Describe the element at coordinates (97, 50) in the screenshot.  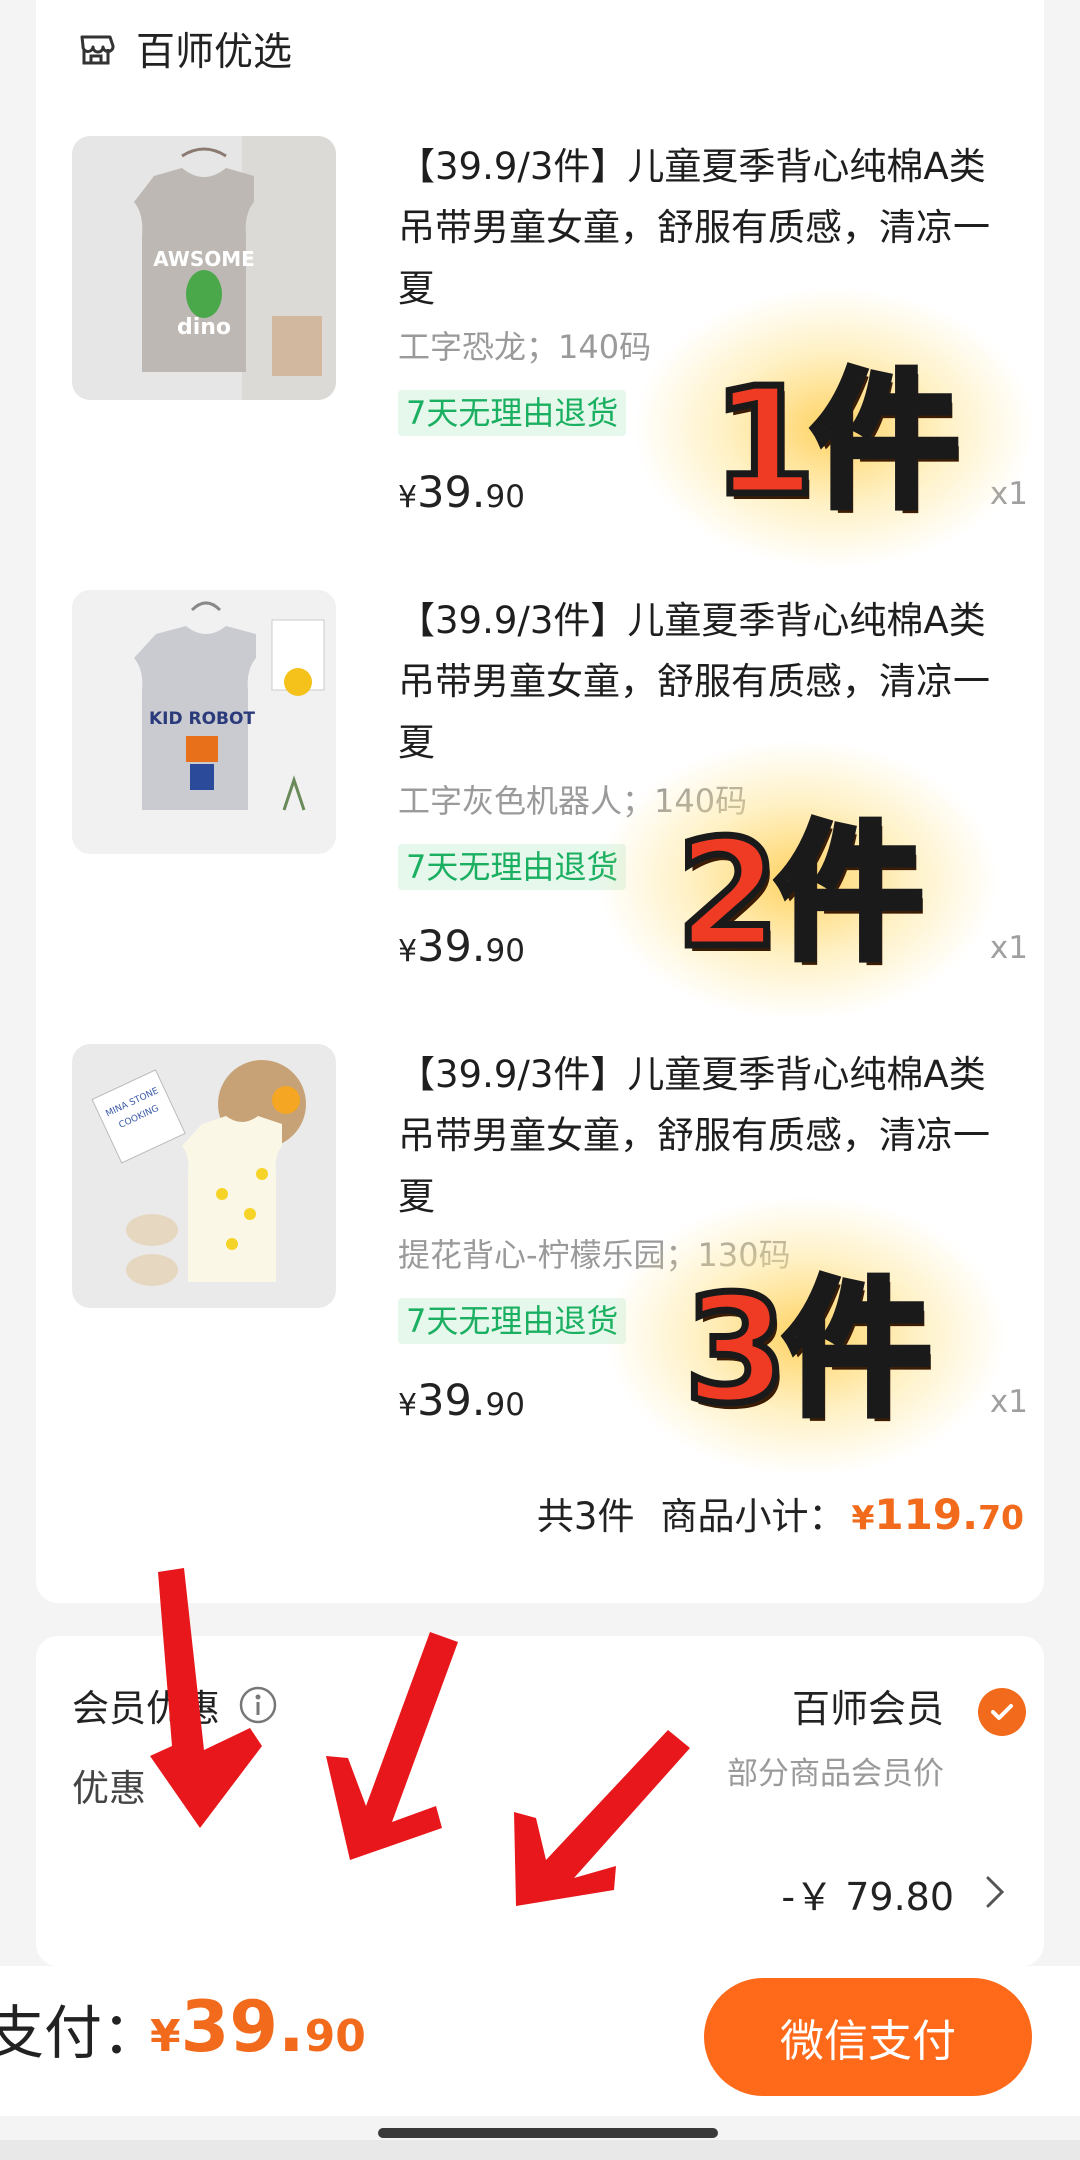
I see `store-icon` at that location.